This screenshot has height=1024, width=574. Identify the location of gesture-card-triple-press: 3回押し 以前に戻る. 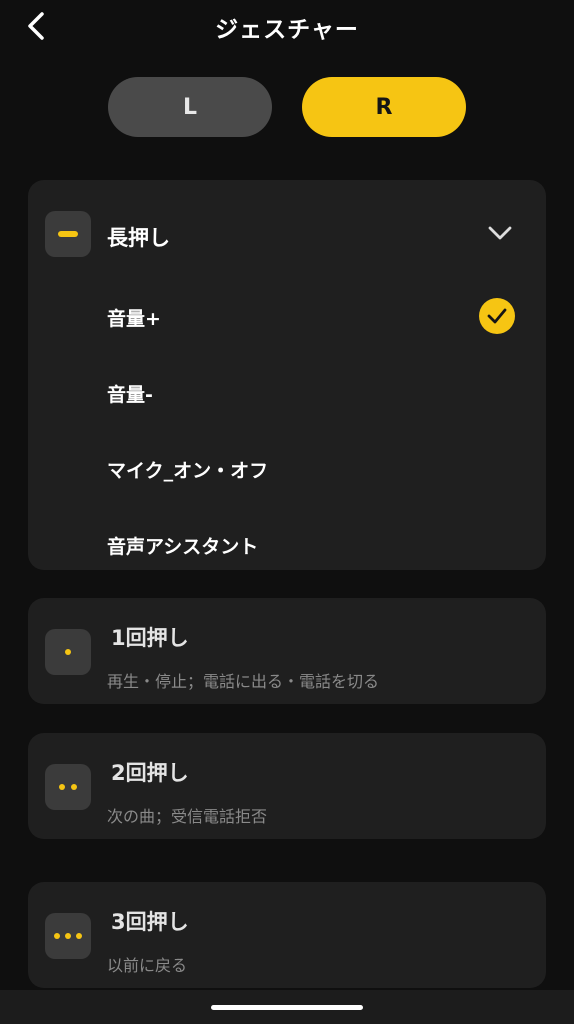
(287, 935).